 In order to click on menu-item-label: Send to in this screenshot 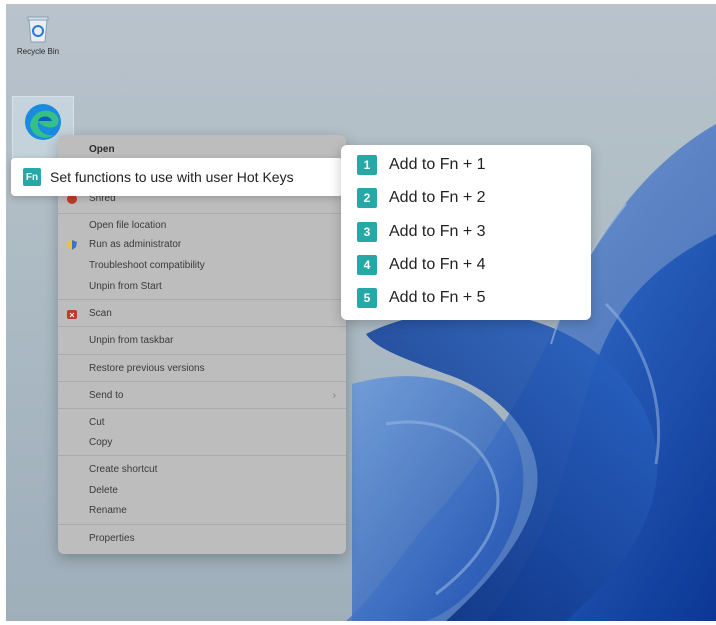, I will do `click(106, 395)`.